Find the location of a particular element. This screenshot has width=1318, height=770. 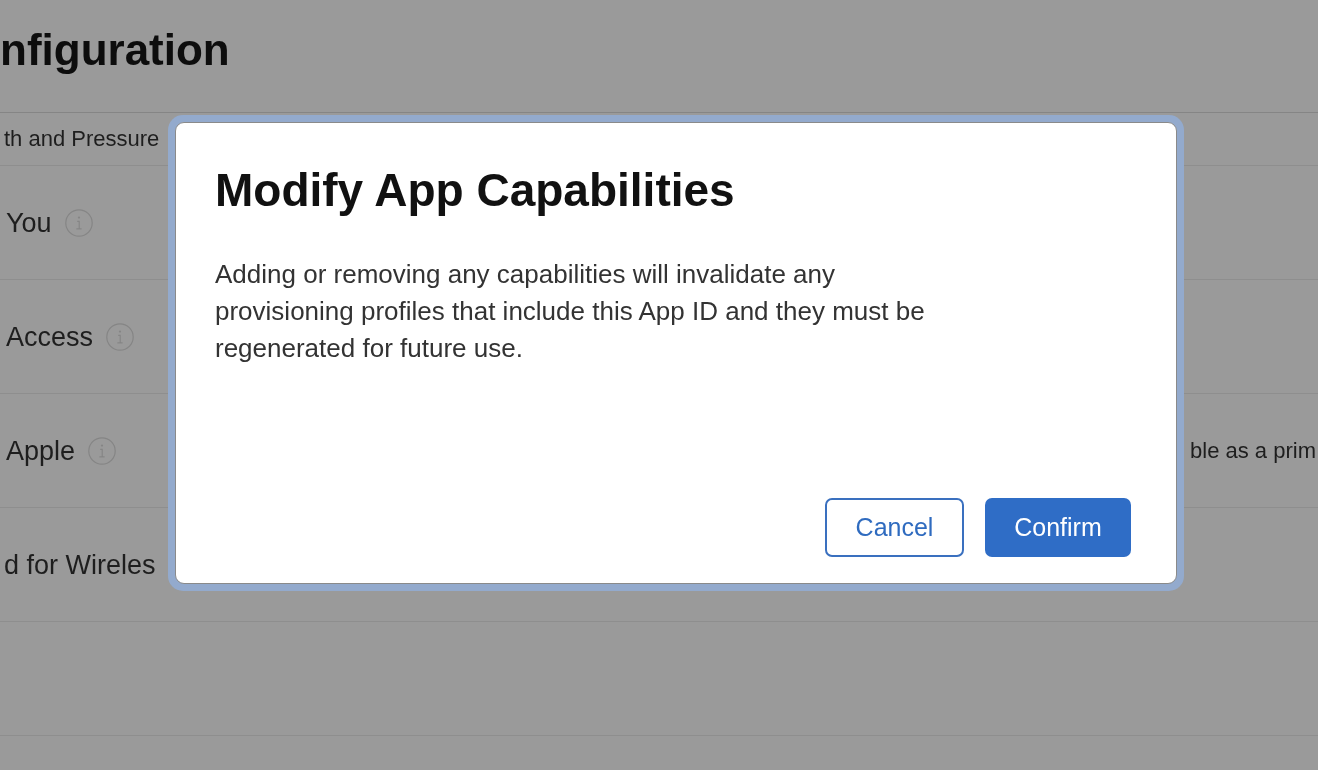

capability-name: d for Wireles is located at coordinates (80, 565).